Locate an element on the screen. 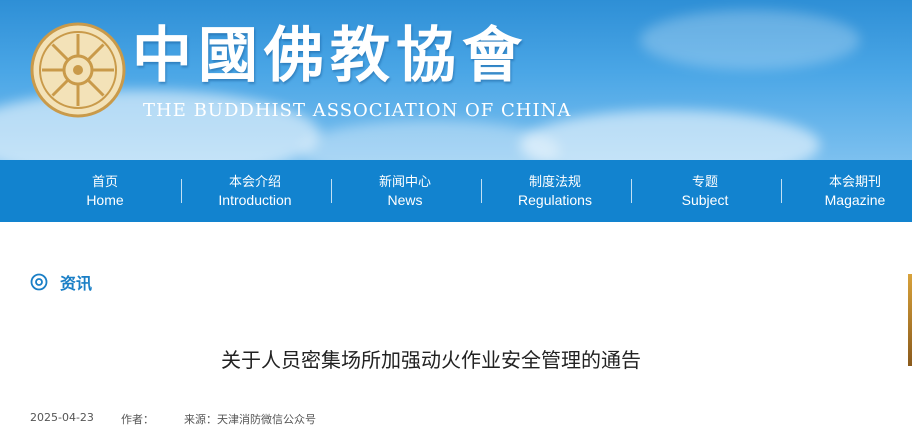 The width and height of the screenshot is (912, 433). nav-item-magazine: 本会期刊 Magazine is located at coordinates (846, 191).